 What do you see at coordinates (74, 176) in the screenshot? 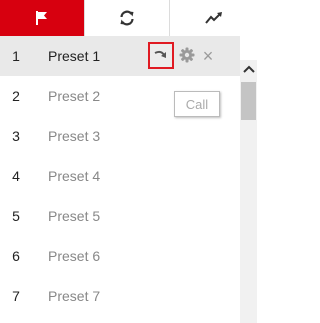
I see `preset-name: Preset 4` at bounding box center [74, 176].